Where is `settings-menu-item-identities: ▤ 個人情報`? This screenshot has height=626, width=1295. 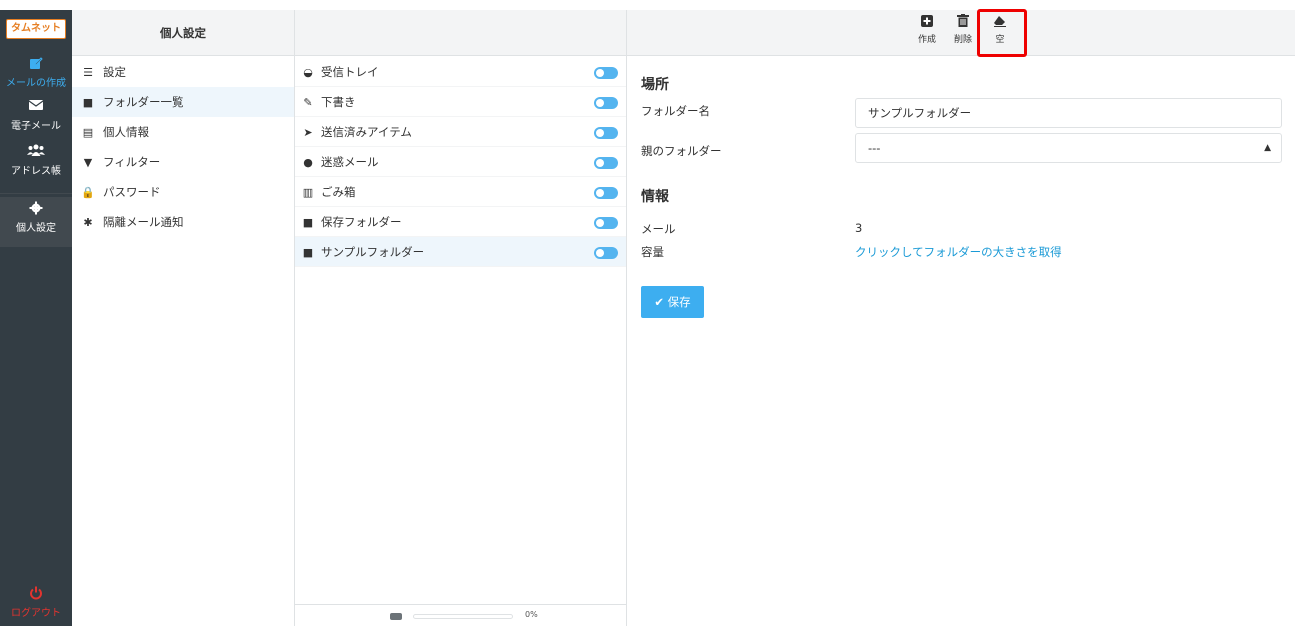
settings-menu-item-identities: ▤ 個人情報 is located at coordinates (183, 132).